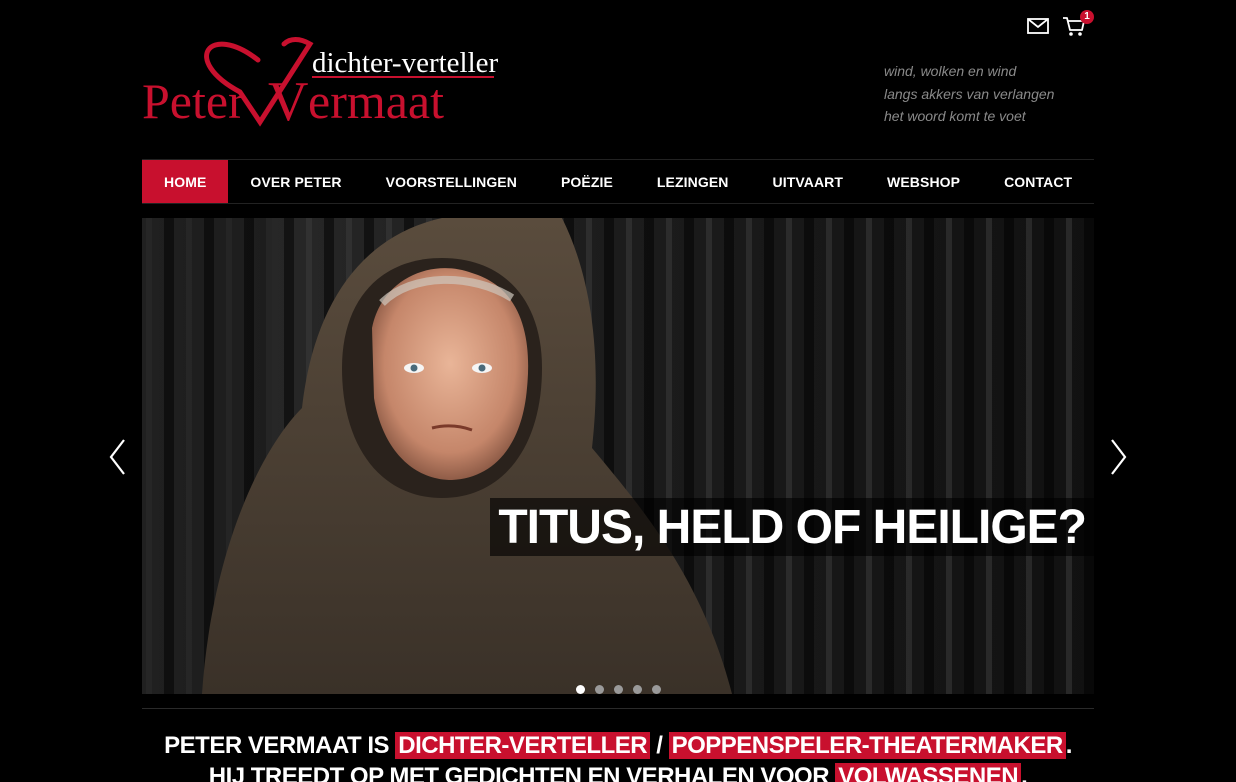 Image resolution: width=1236 pixels, height=782 pixels. Describe the element at coordinates (295, 181) in the screenshot. I see `nav-item-over-peter: OVER PETER` at that location.